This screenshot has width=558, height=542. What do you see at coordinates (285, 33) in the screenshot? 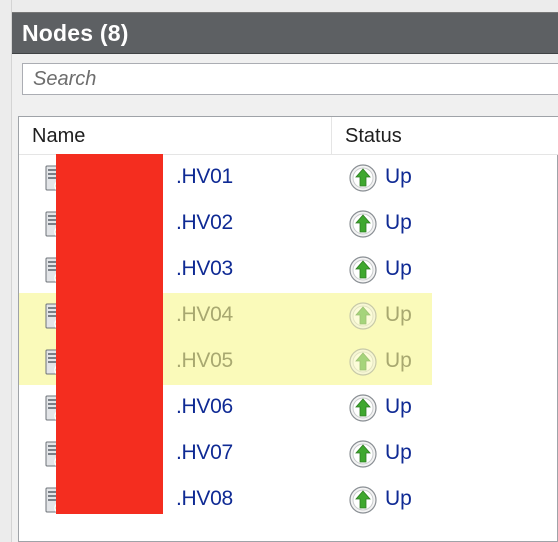
I see `panel-header: Nodes (8)` at bounding box center [285, 33].